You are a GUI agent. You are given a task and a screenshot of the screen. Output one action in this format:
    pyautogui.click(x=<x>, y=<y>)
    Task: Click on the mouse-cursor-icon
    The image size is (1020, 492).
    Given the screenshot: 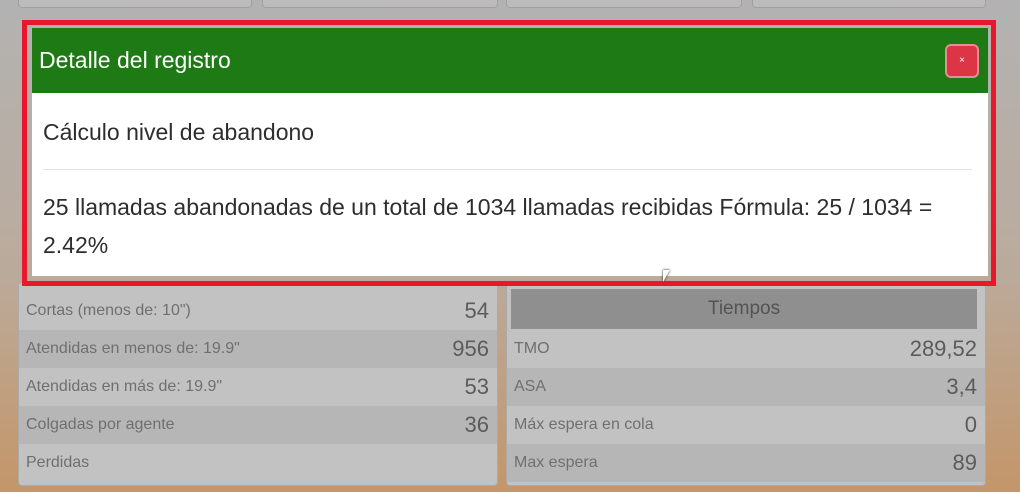 What is the action you would take?
    pyautogui.click(x=666, y=276)
    